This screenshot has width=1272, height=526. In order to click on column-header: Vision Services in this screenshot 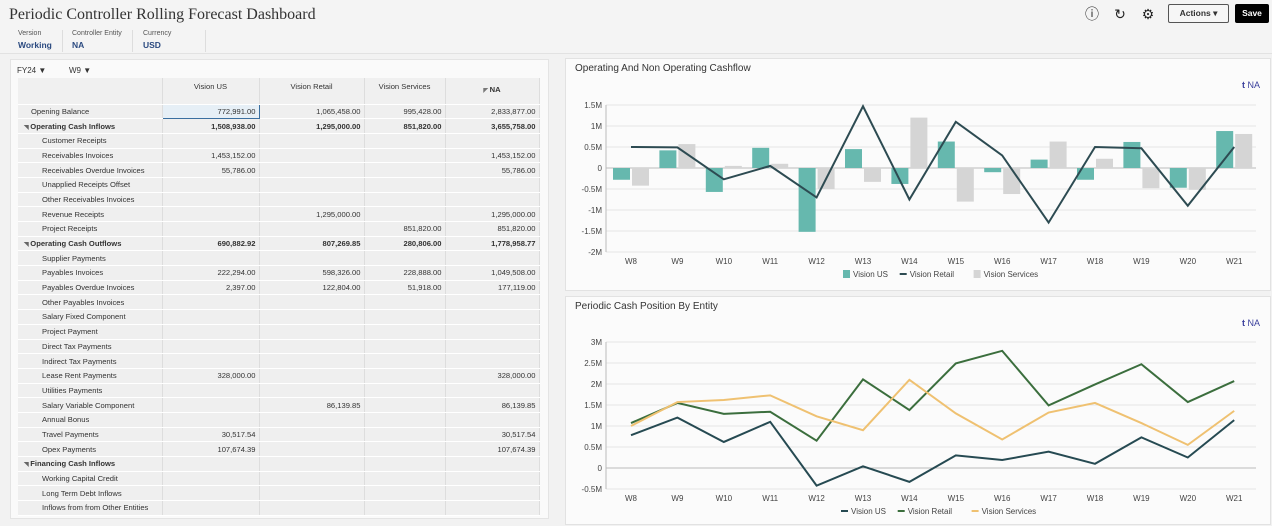, I will do `click(405, 91)`.